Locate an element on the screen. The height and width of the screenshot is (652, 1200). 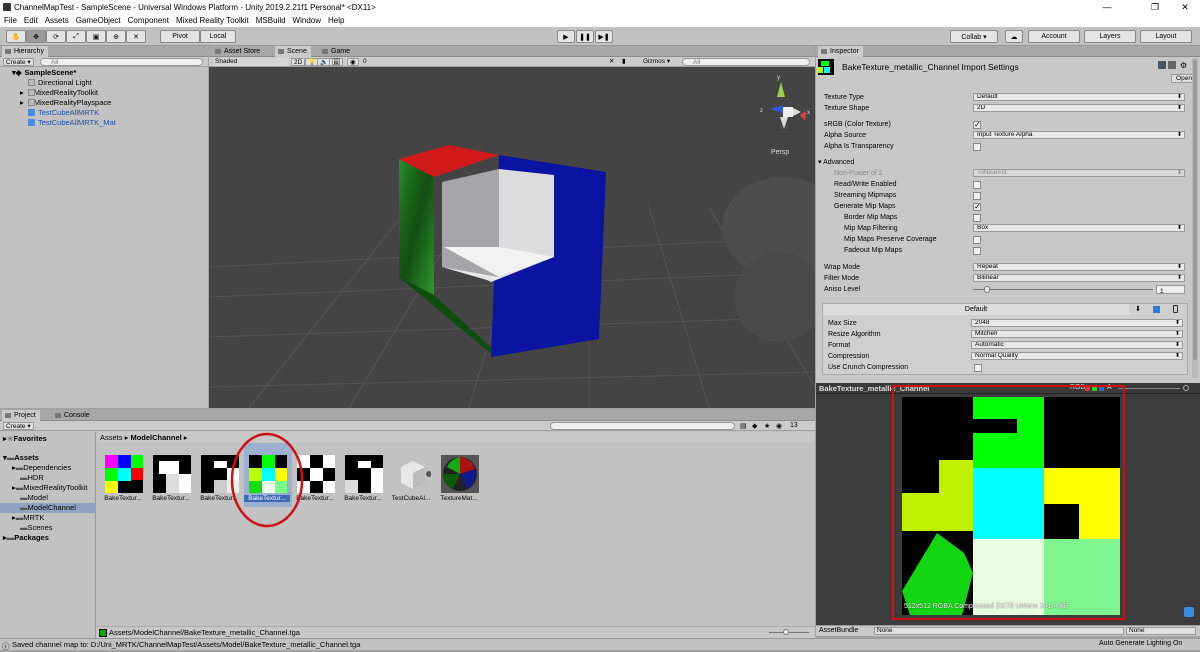
packages-node: ▸▬Packages is located at coordinates (26, 538).